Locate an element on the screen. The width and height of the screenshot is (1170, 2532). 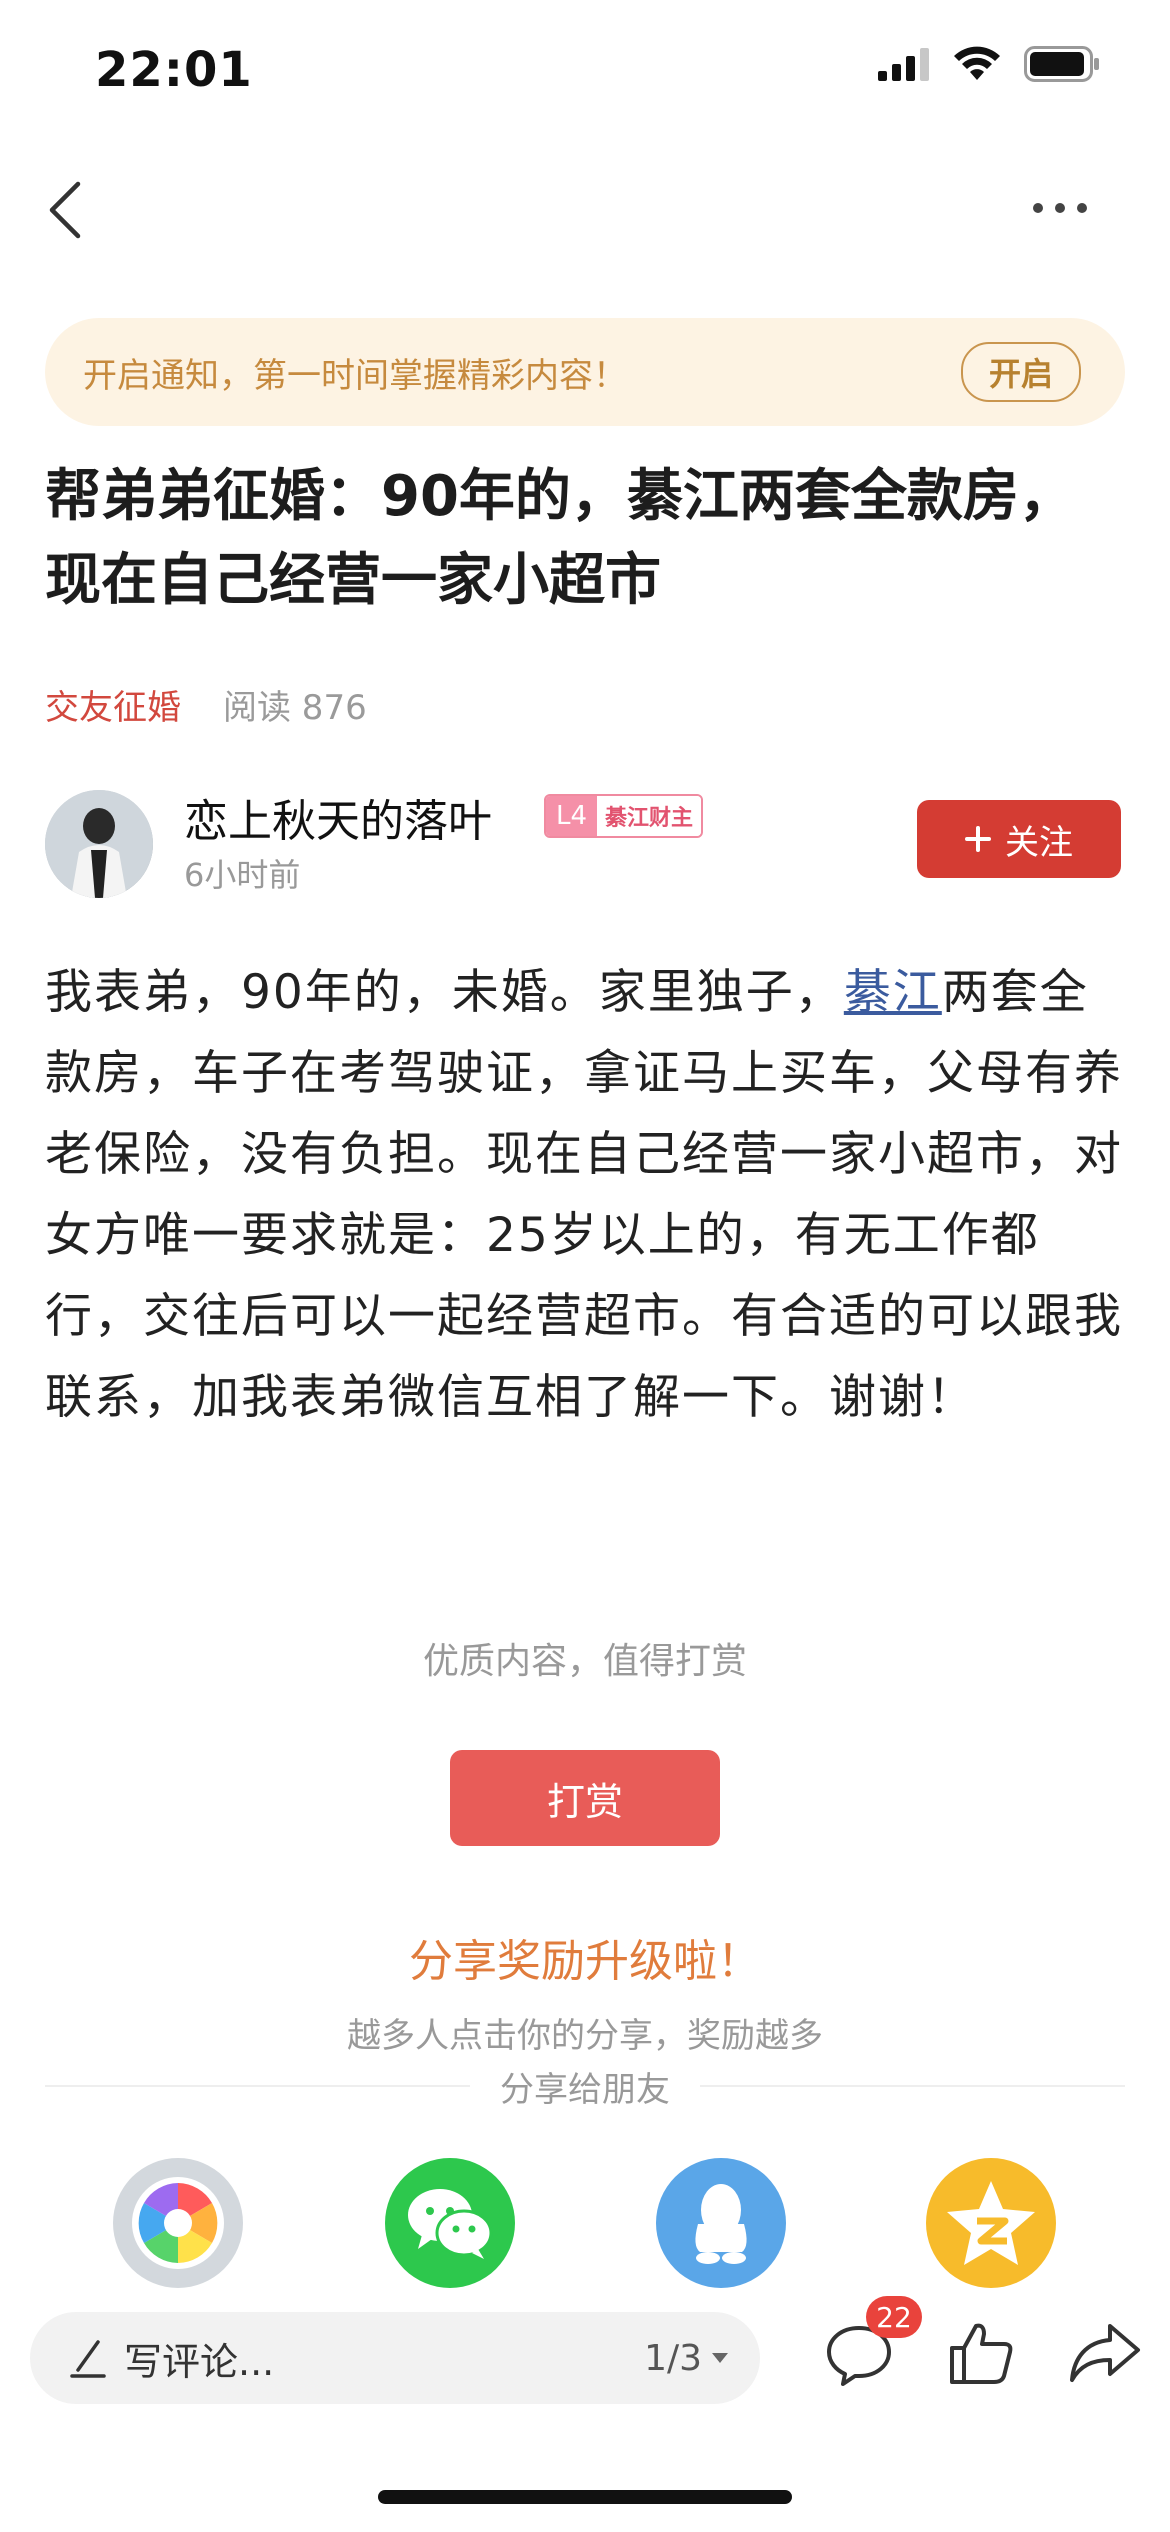
author-name: 恋上秋天的落叶 is located at coordinates (338, 817).